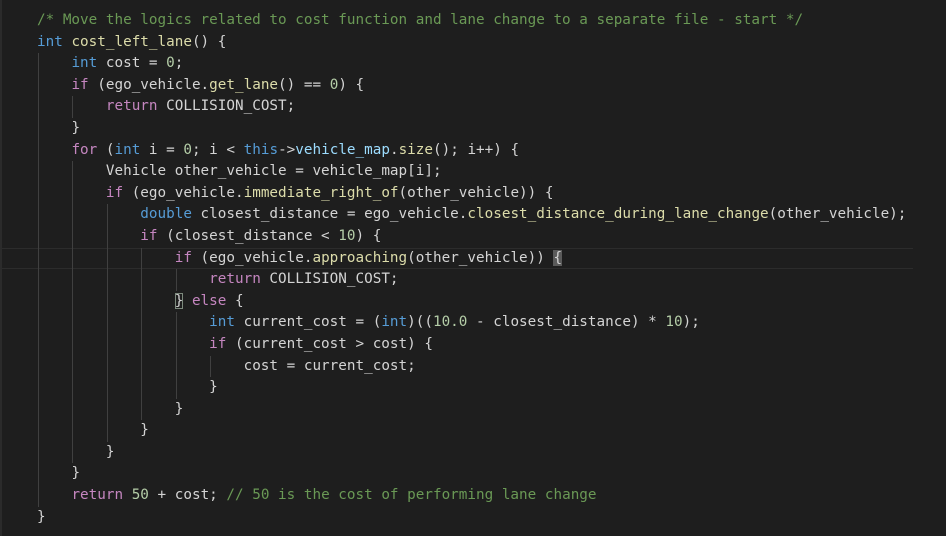 This screenshot has width=946, height=536. What do you see at coordinates (457, 172) in the screenshot?
I see `code-line: Vehicle other_vehicle = vehicle_map[i];` at bounding box center [457, 172].